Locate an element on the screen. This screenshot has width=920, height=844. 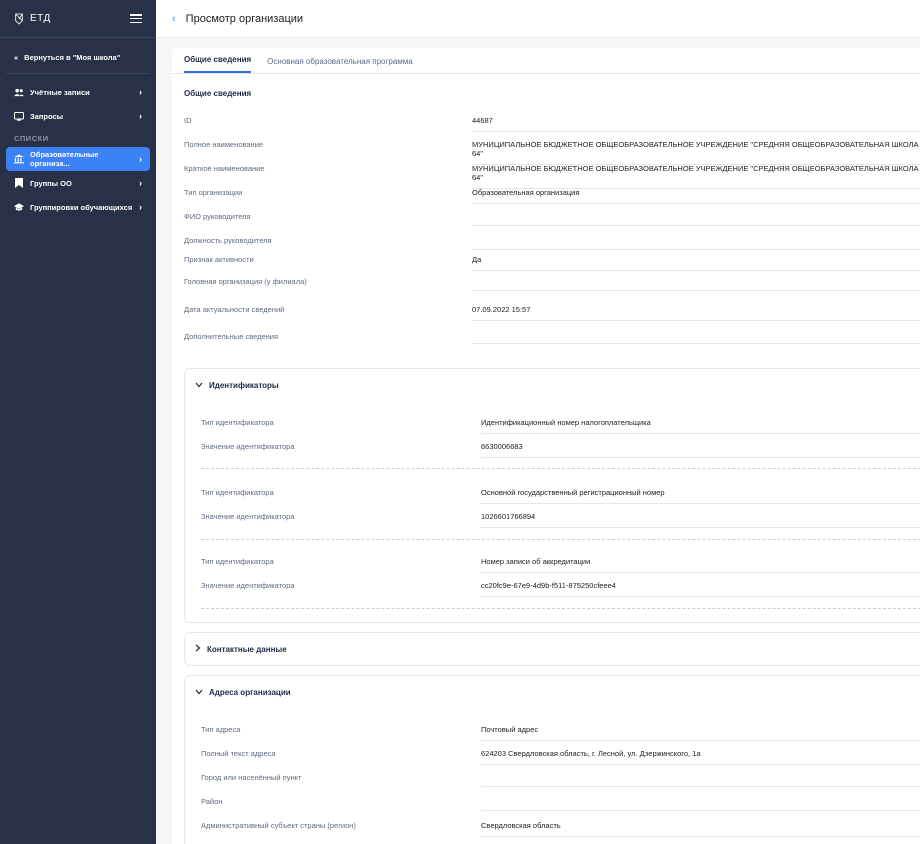
sidebar-item-organizations: Образовательные организа... › is located at coordinates (78, 159).